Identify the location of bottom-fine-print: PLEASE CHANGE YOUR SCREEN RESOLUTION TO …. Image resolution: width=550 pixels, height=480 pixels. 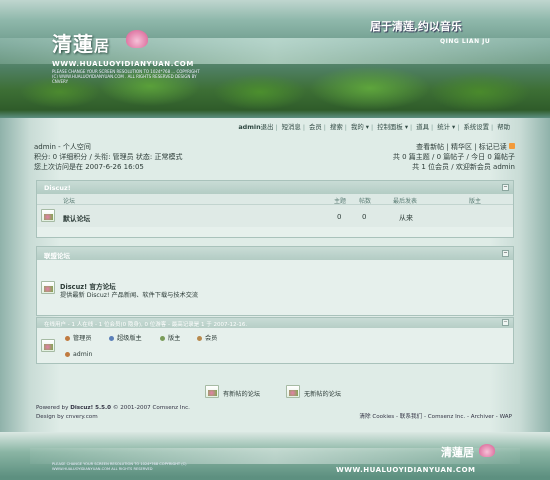
(119, 466).